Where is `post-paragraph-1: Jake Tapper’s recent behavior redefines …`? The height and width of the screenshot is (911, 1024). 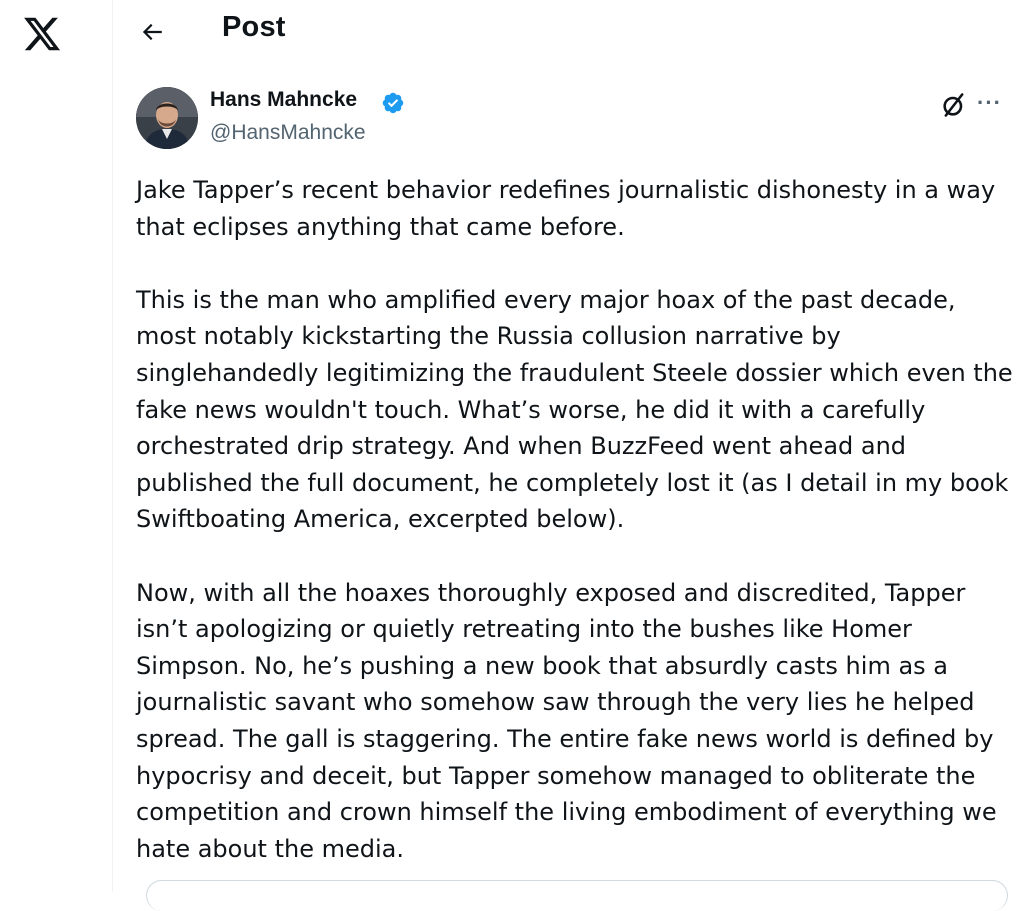 post-paragraph-1: Jake Tapper’s recent behavior redefines … is located at coordinates (566, 208).